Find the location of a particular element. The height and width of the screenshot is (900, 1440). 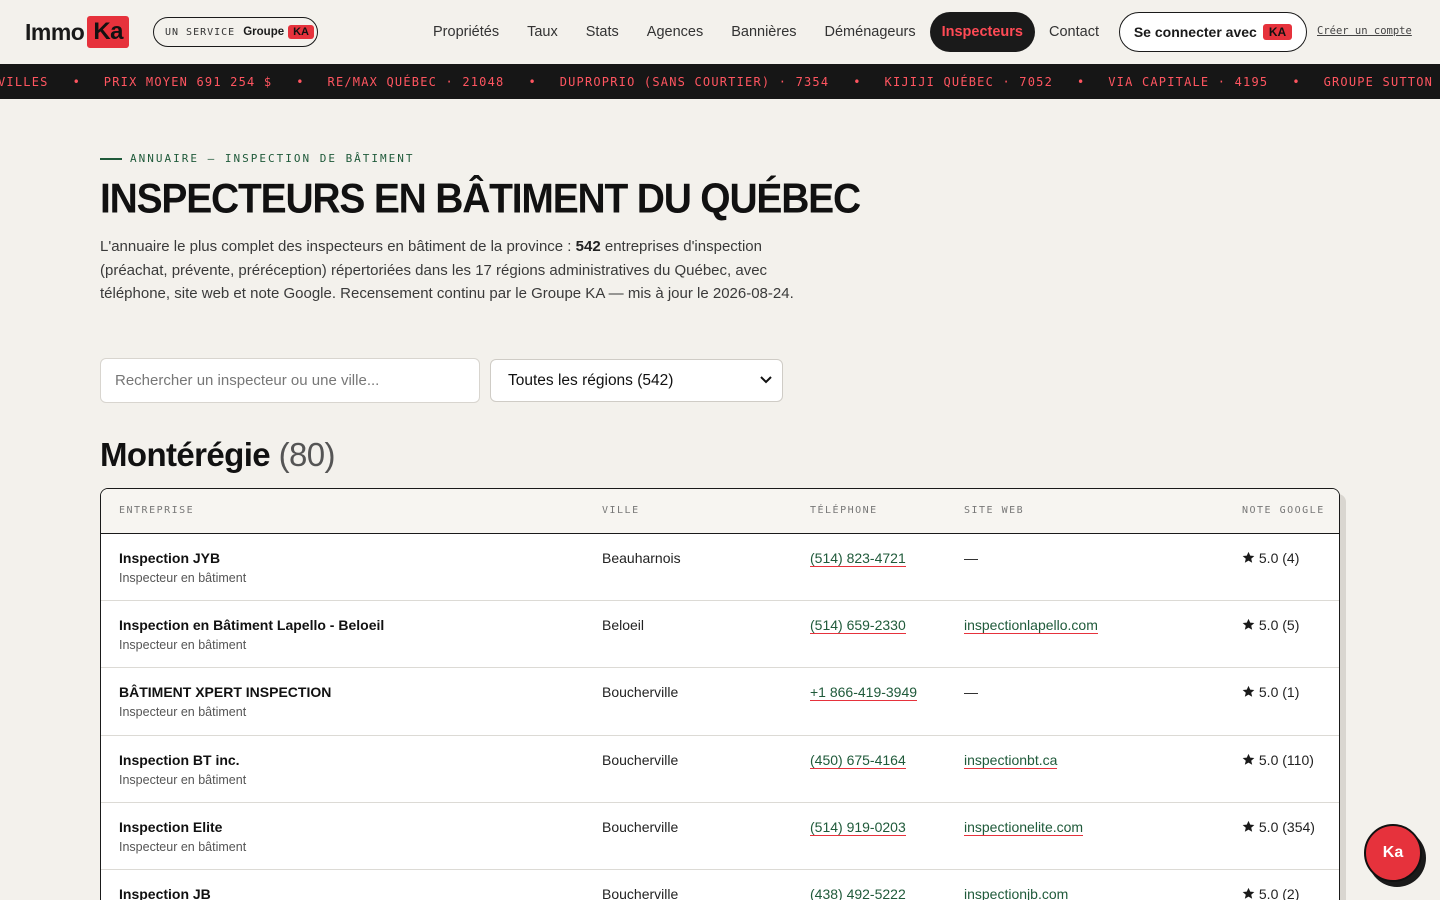

ka-chat-button: Ka is located at coordinates (1393, 853).